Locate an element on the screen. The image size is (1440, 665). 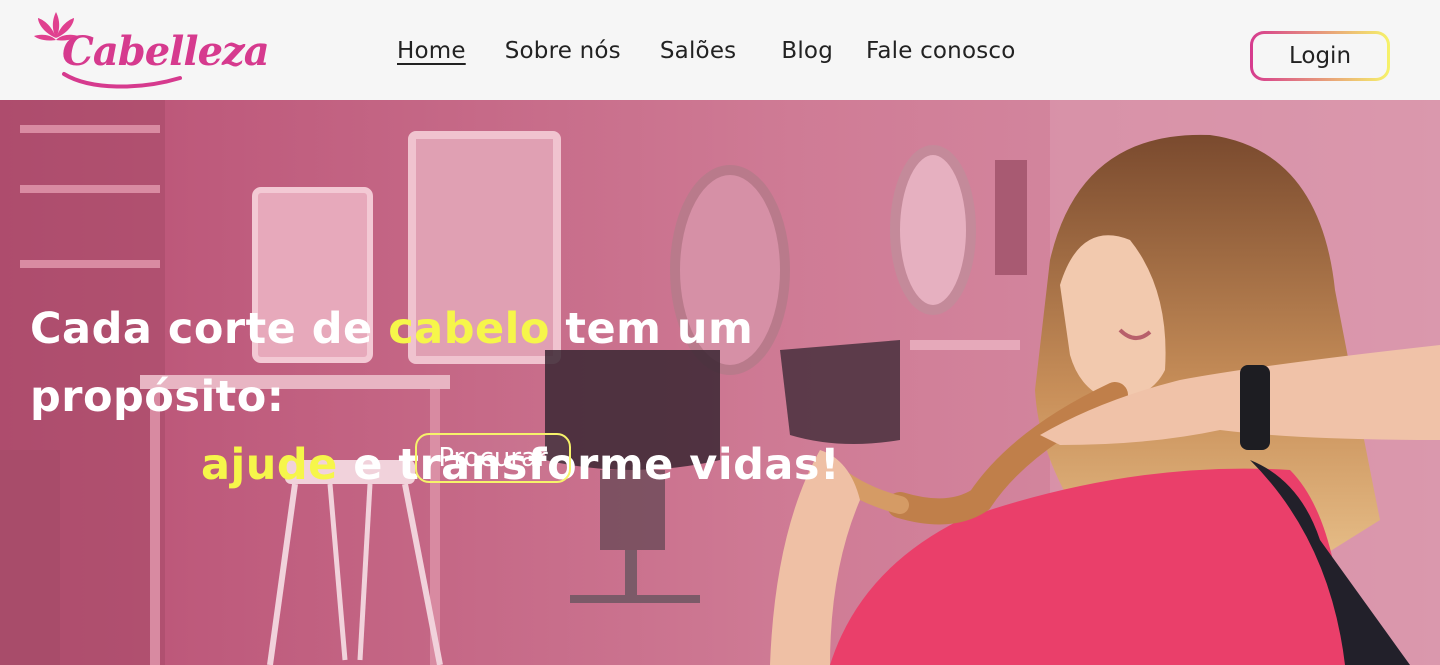
nav-blog: Blog is located at coordinates (807, 51).